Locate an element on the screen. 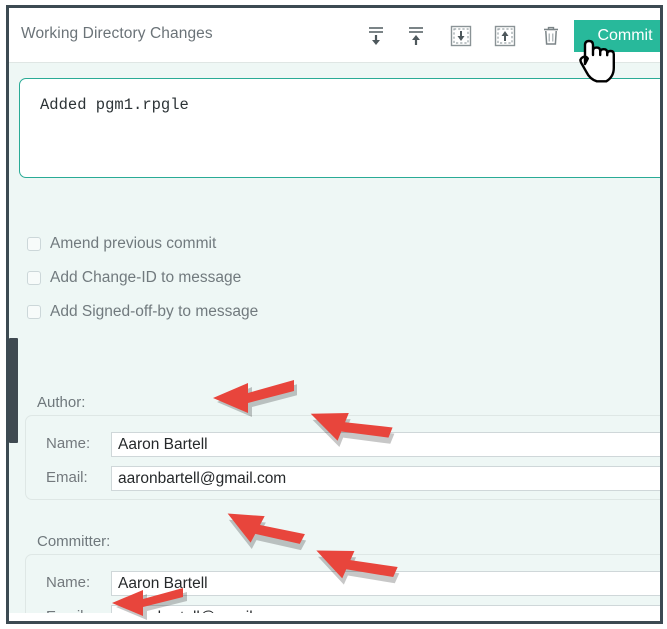 This screenshot has height=629, width=667. checkbox-label: Amend previous commit is located at coordinates (133, 243).